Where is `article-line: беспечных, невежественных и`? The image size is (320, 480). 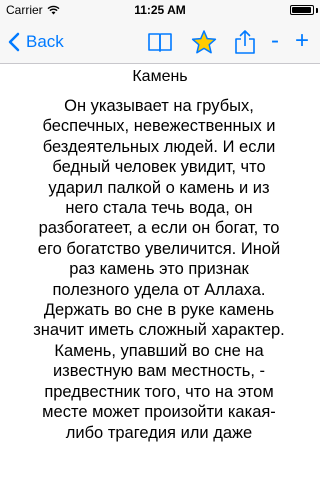
article-line: беспечных, невежественных и is located at coordinates (159, 126).